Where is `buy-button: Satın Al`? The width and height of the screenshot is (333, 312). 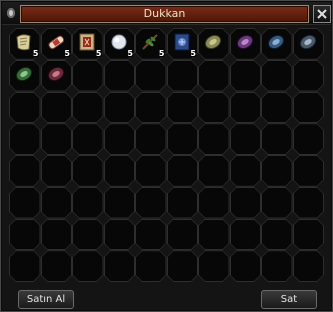
buy-button: Satın Al is located at coordinates (46, 299).